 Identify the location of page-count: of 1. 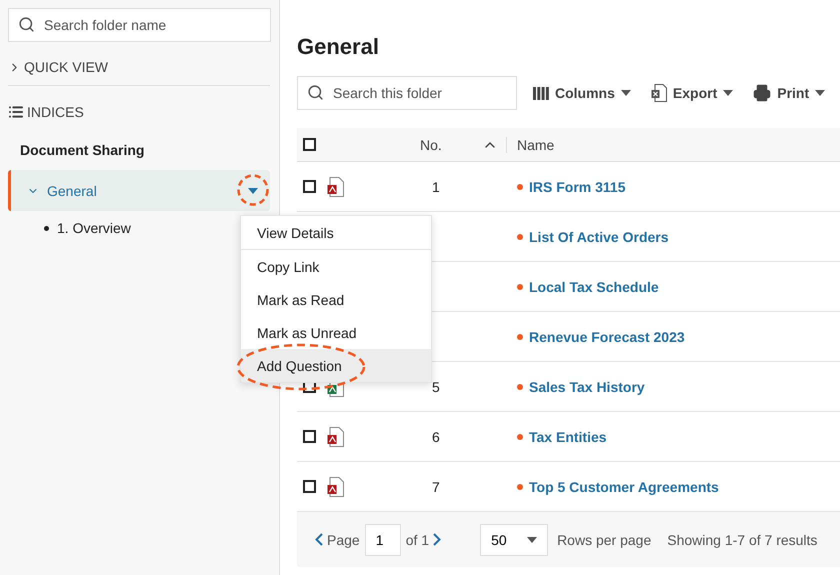
(418, 540).